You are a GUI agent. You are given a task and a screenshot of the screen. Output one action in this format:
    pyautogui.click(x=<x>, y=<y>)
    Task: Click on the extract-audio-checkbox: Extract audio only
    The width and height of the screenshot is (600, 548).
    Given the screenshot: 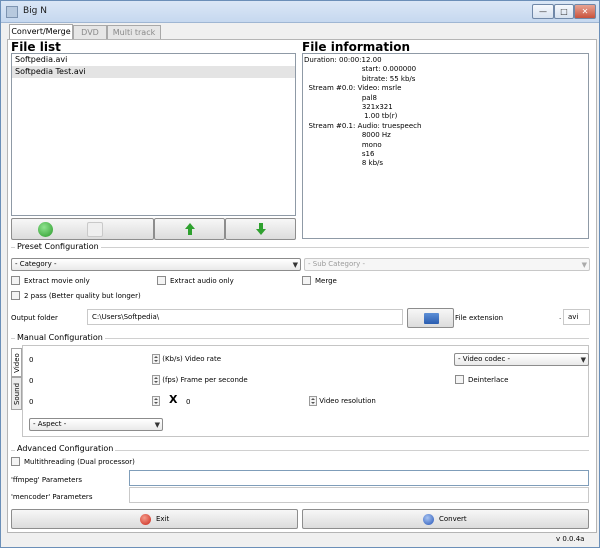 What is the action you would take?
    pyautogui.click(x=195, y=280)
    